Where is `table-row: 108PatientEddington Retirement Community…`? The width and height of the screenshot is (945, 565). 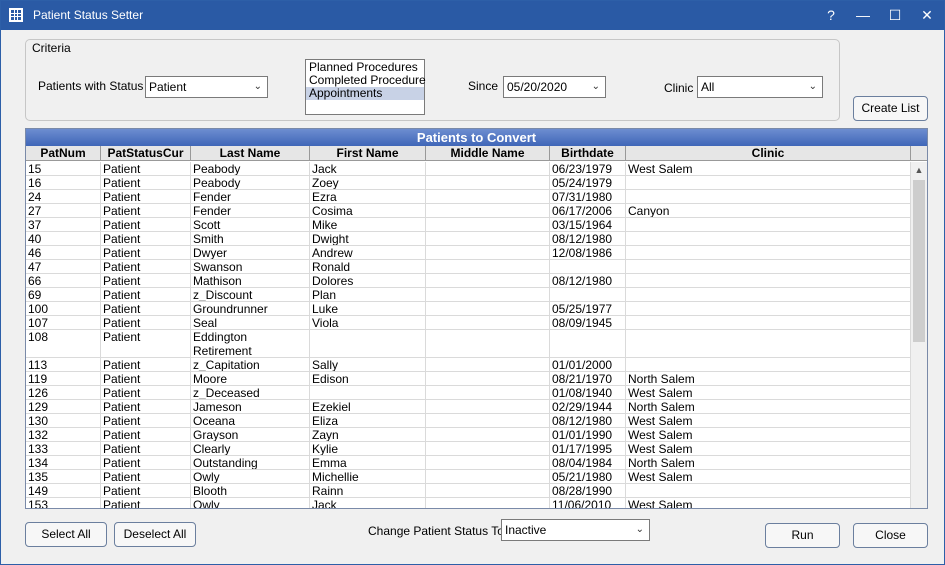
table-row: 108PatientEddington Retirement Community… is located at coordinates (468, 344).